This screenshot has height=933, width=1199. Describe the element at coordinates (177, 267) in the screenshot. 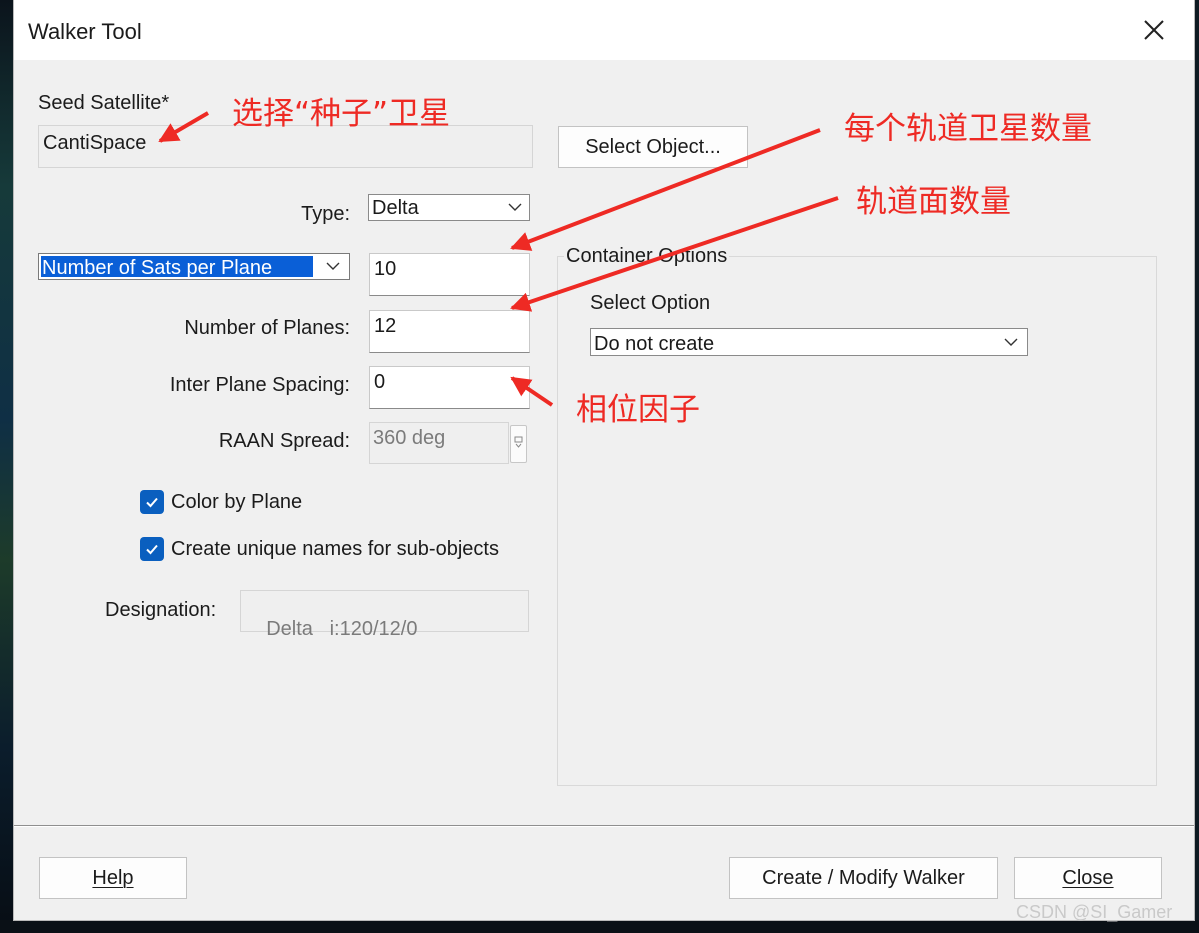

I see `sats-per-plane-selector-value: Number of Sats per Plane` at that location.